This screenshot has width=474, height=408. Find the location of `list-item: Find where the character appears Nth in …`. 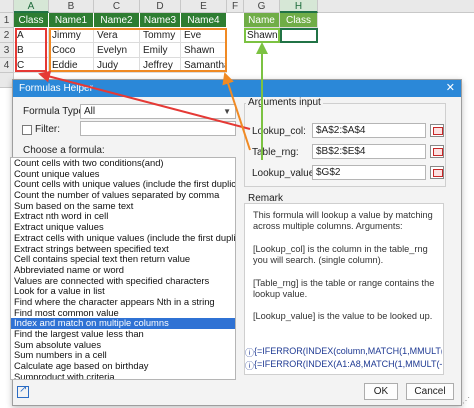

list-item: Find where the character appears Nth in … is located at coordinates (123, 302).